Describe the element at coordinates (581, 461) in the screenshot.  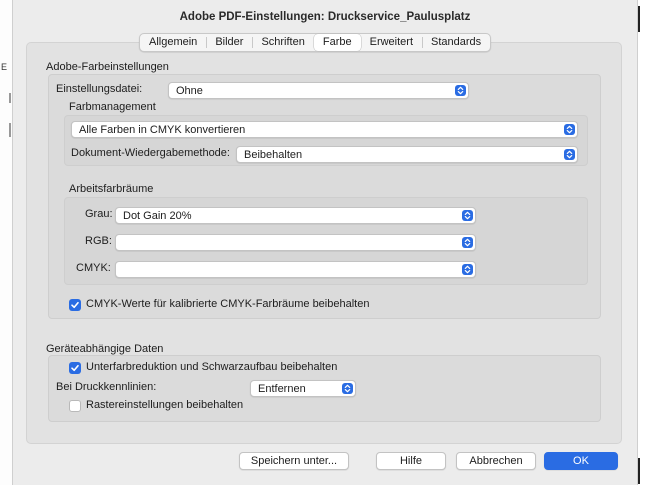
I see `ok-button: OK` at that location.